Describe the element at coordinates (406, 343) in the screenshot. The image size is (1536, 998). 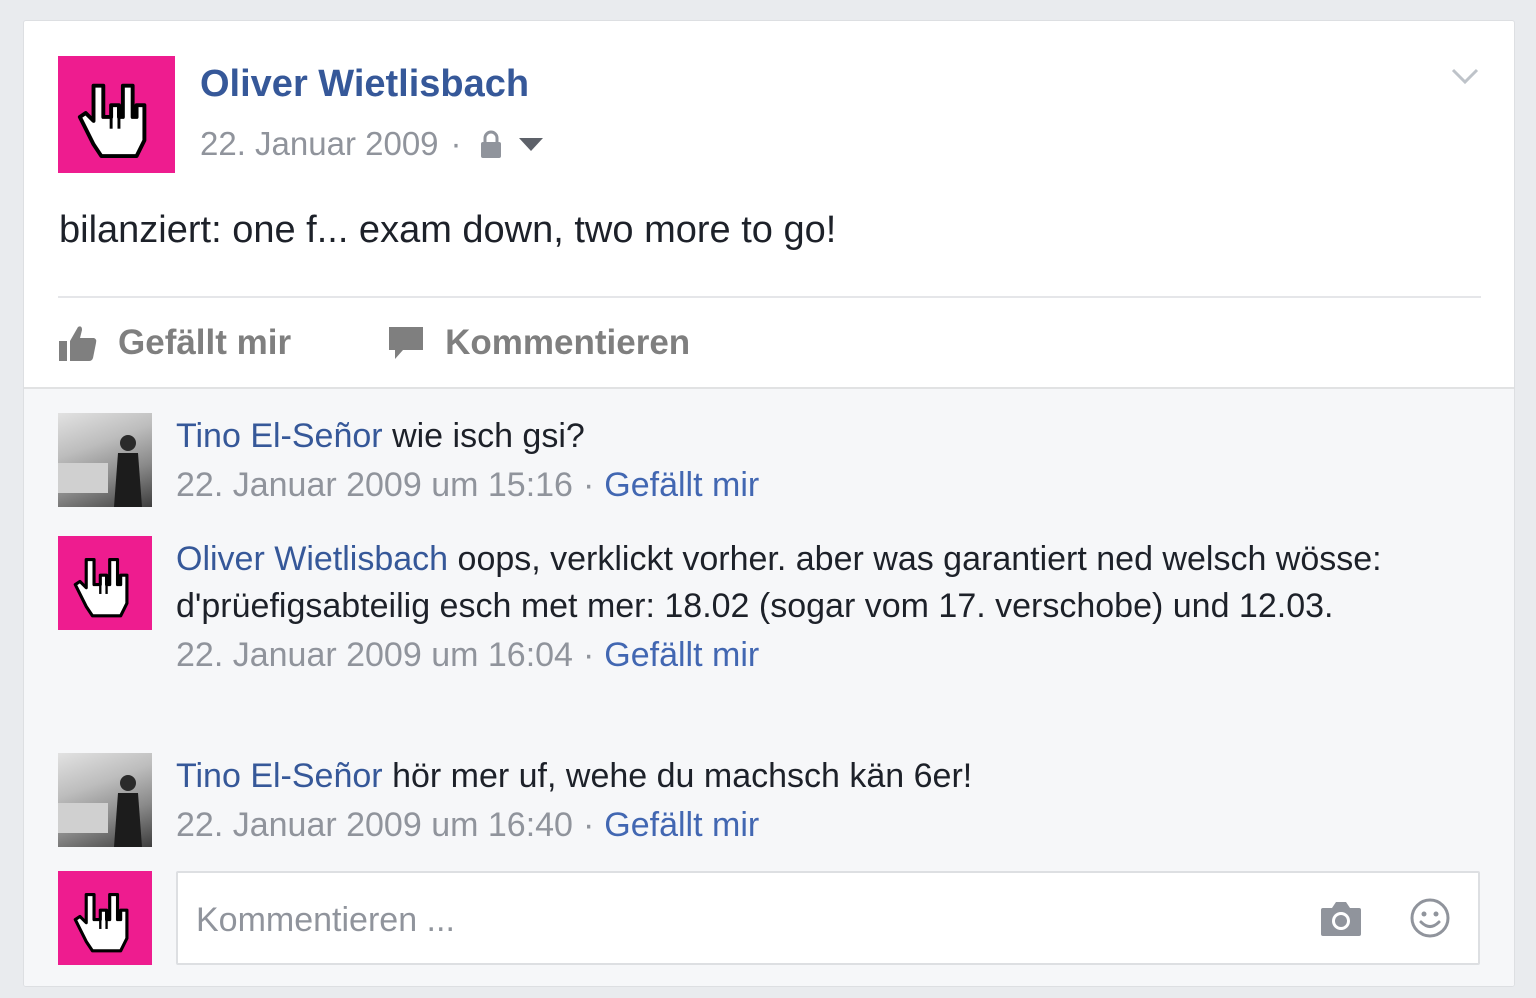
I see `speech-bubble-icon` at that location.